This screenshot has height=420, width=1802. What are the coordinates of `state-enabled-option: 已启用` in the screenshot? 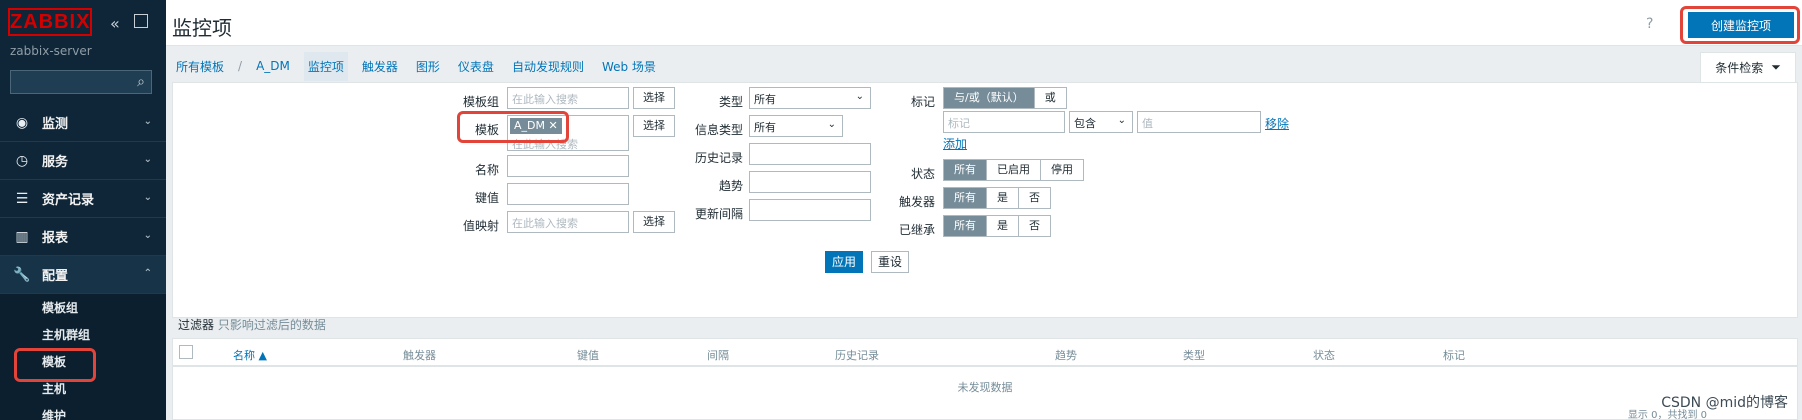 It's located at (1014, 170).